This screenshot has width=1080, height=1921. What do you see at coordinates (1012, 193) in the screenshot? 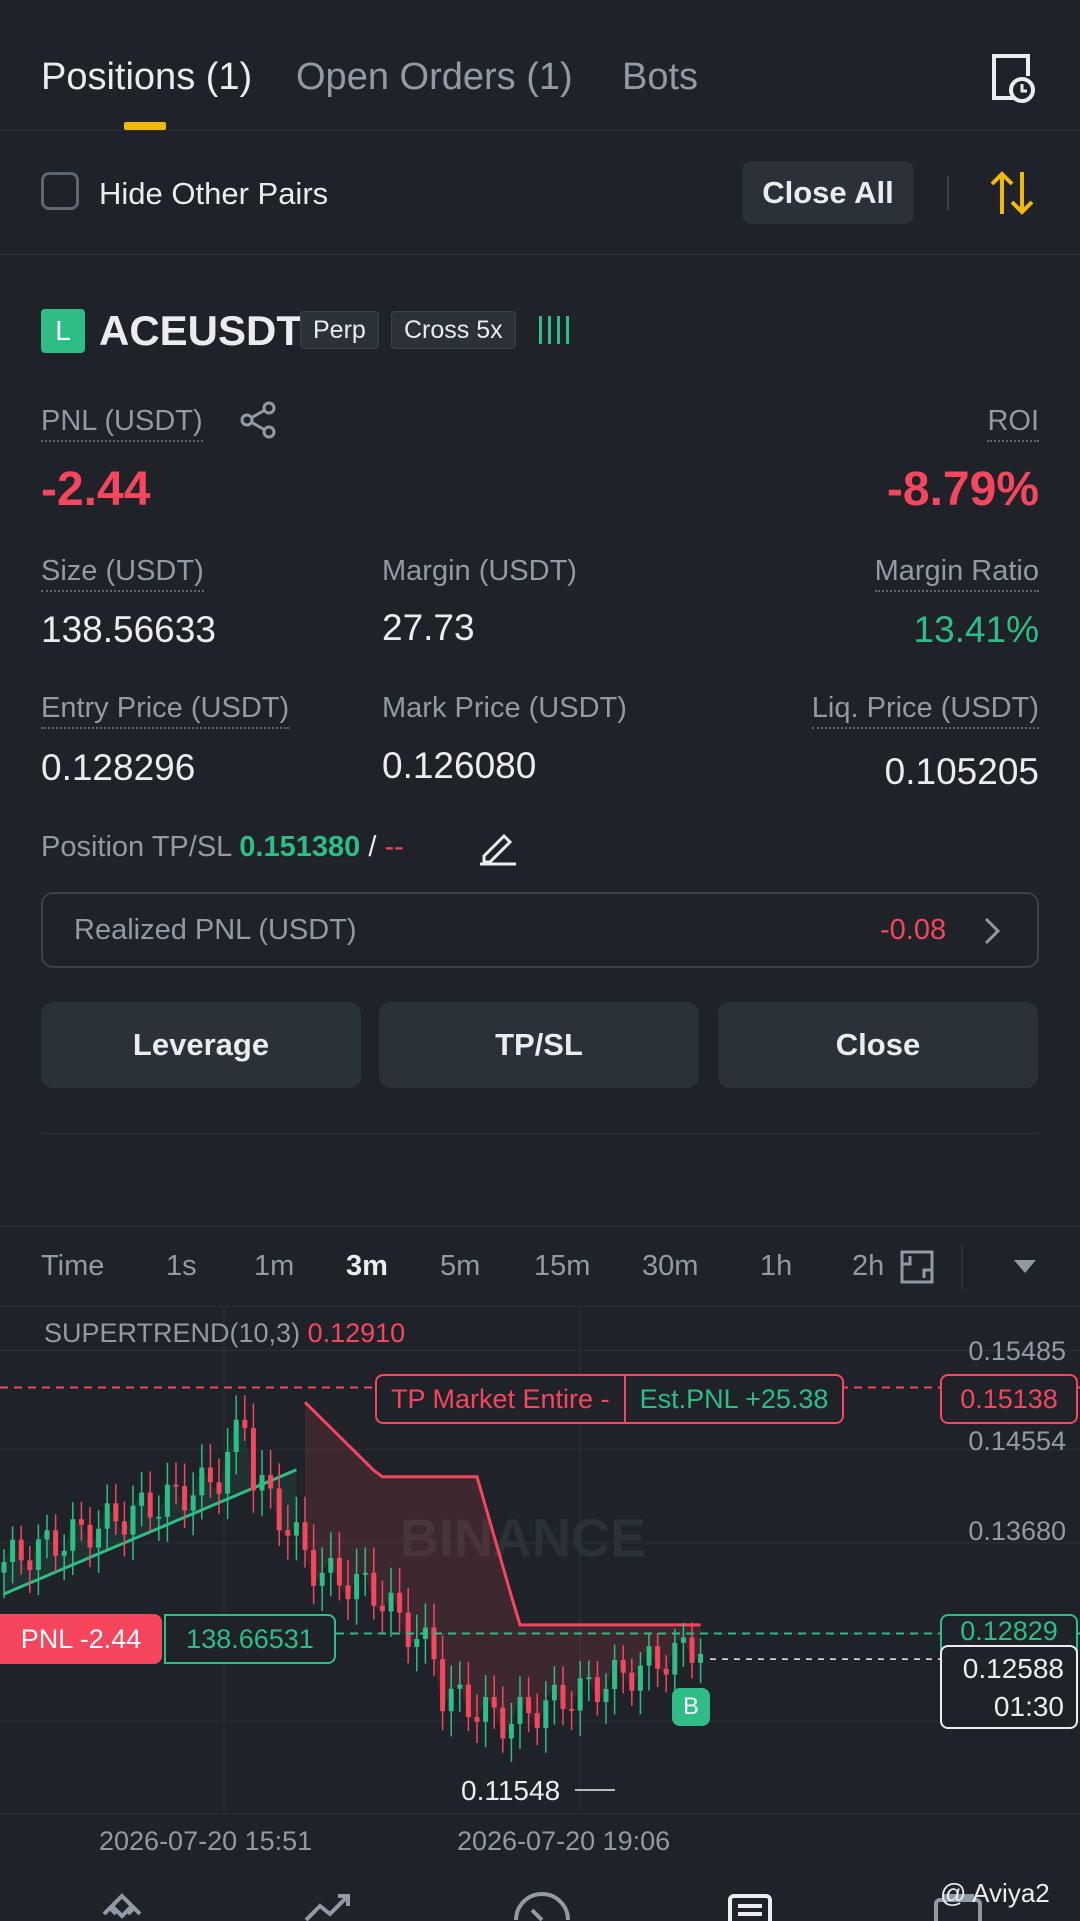
I see `sort-icon` at bounding box center [1012, 193].